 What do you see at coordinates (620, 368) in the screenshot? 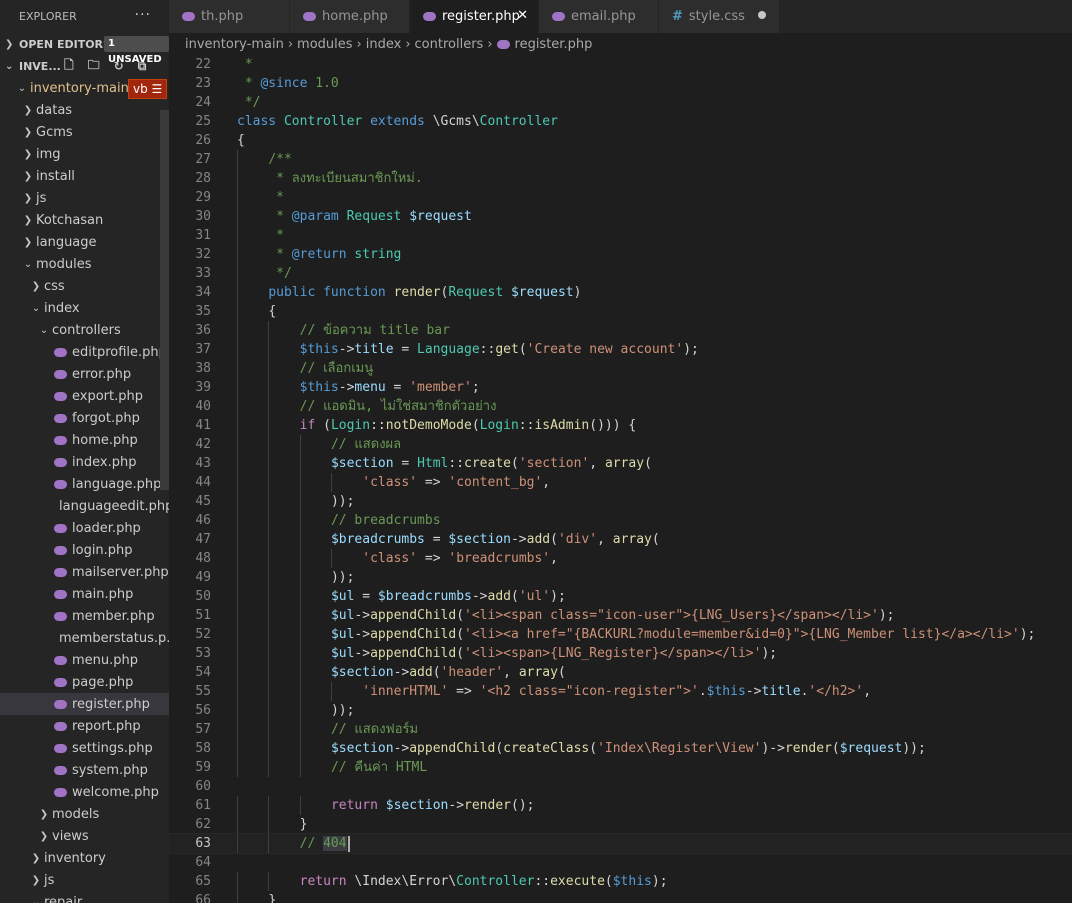
I see `code-line: 38 // เลือกเมนู` at bounding box center [620, 368].